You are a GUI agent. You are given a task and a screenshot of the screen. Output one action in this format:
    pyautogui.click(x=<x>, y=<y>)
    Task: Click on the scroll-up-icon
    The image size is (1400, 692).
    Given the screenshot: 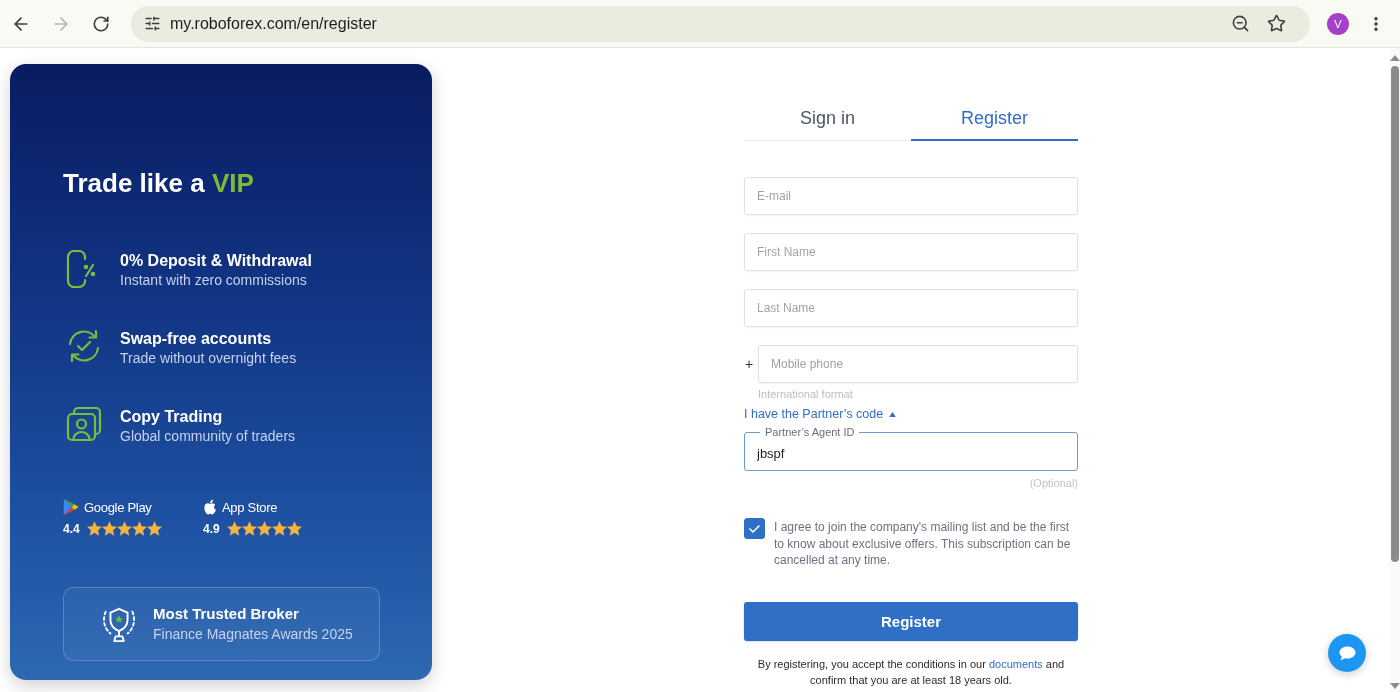 What is the action you would take?
    pyautogui.click(x=1395, y=58)
    